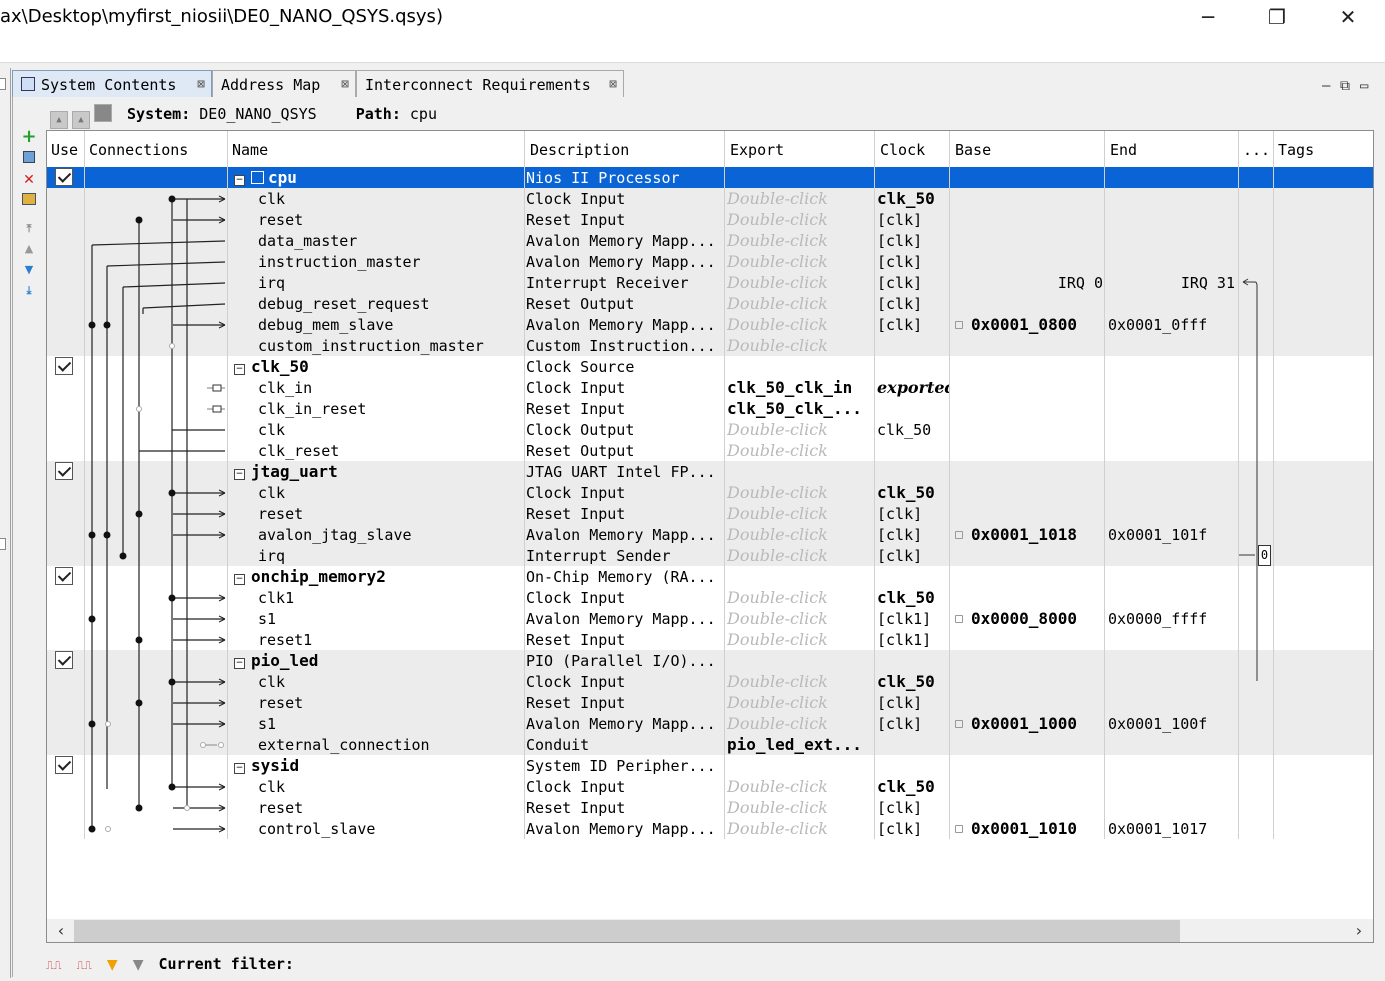 This screenshot has height=981, width=1385. What do you see at coordinates (29, 229) in the screenshot?
I see `move-top-icon: ⤒` at bounding box center [29, 229].